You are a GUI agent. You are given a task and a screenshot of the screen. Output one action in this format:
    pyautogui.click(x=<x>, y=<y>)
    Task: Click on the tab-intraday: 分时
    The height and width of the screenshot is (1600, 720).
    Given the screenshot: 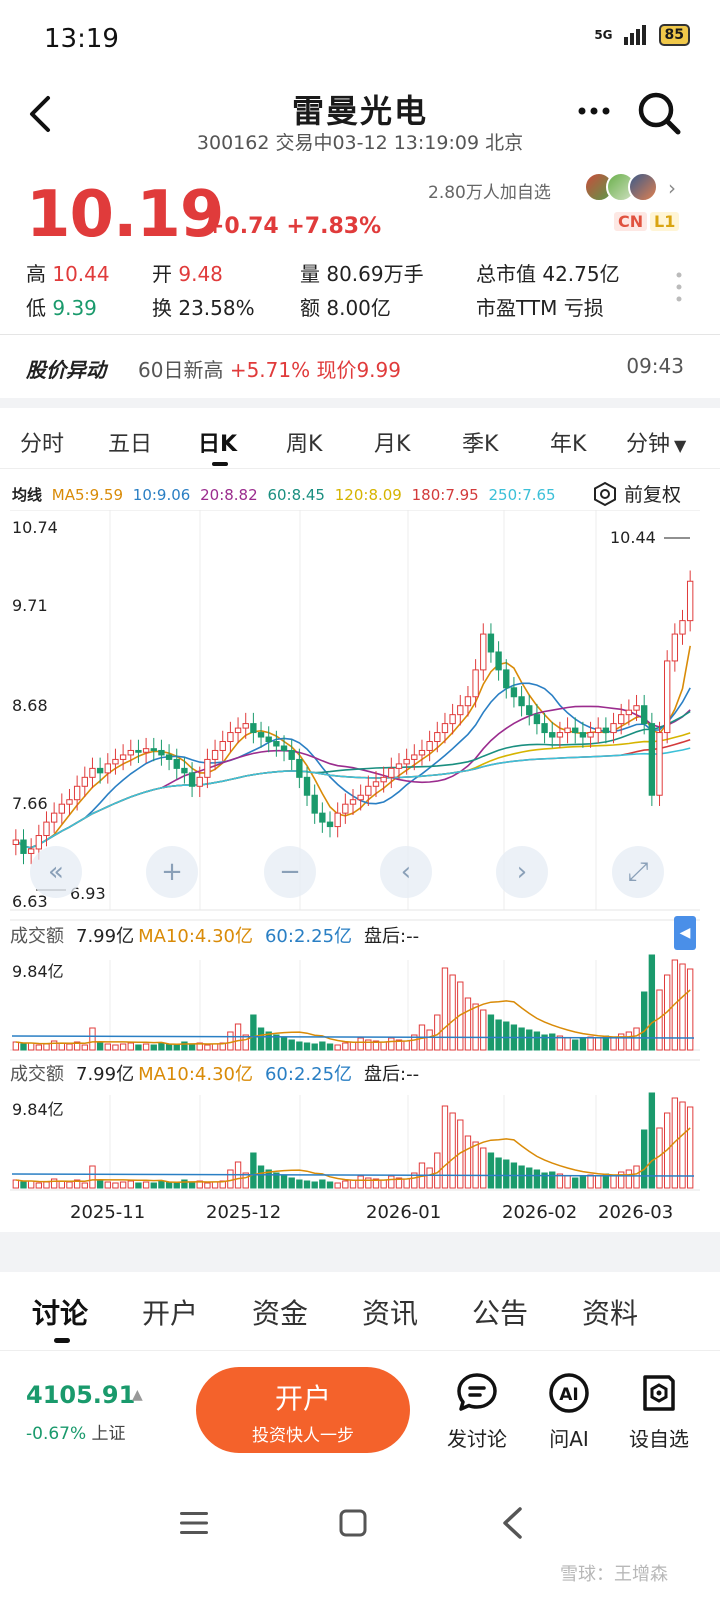 What is the action you would take?
    pyautogui.click(x=42, y=442)
    